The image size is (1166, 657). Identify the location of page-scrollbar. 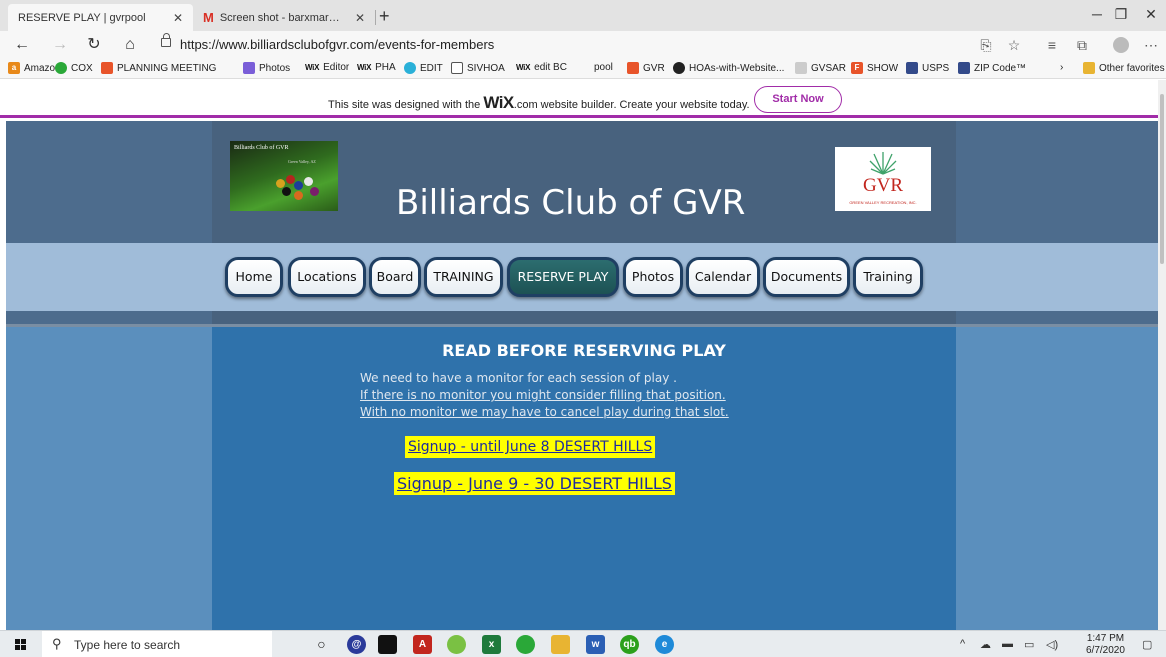
(1162, 355).